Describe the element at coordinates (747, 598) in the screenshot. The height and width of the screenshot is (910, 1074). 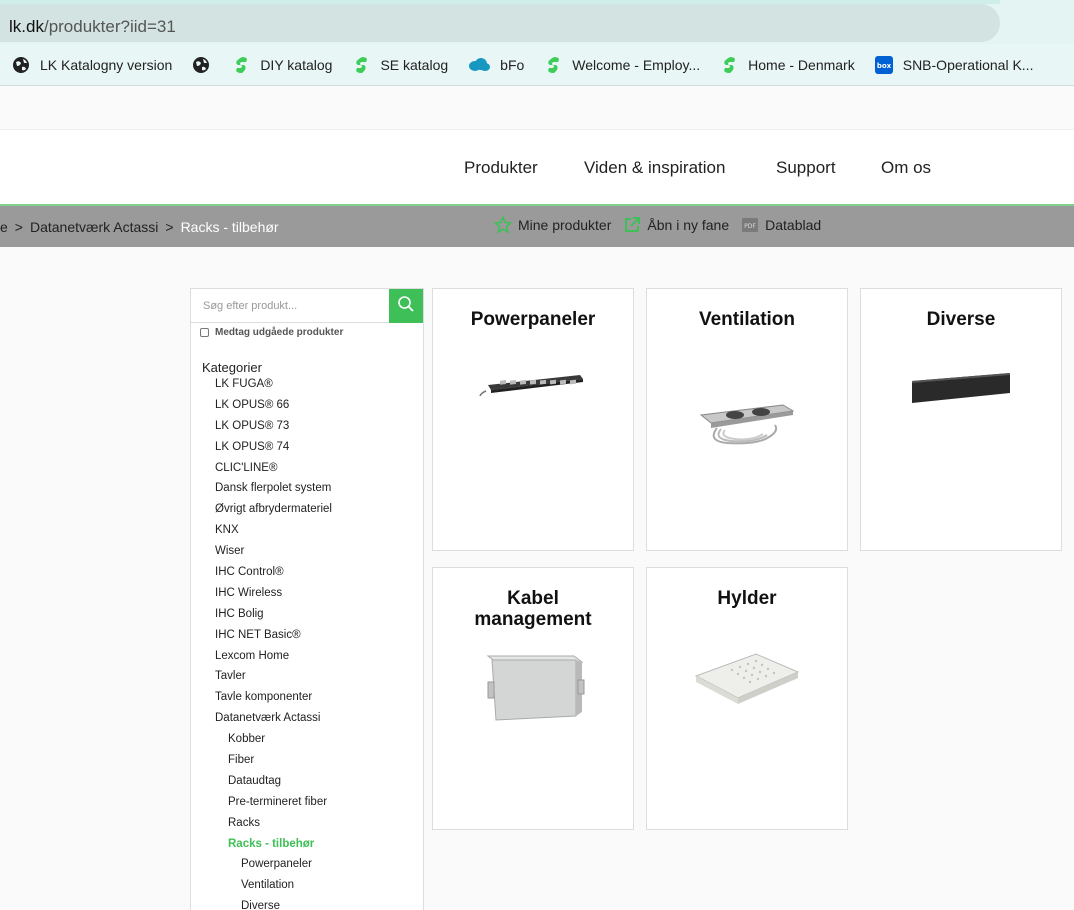
I see `card-title: Hylder` at that location.